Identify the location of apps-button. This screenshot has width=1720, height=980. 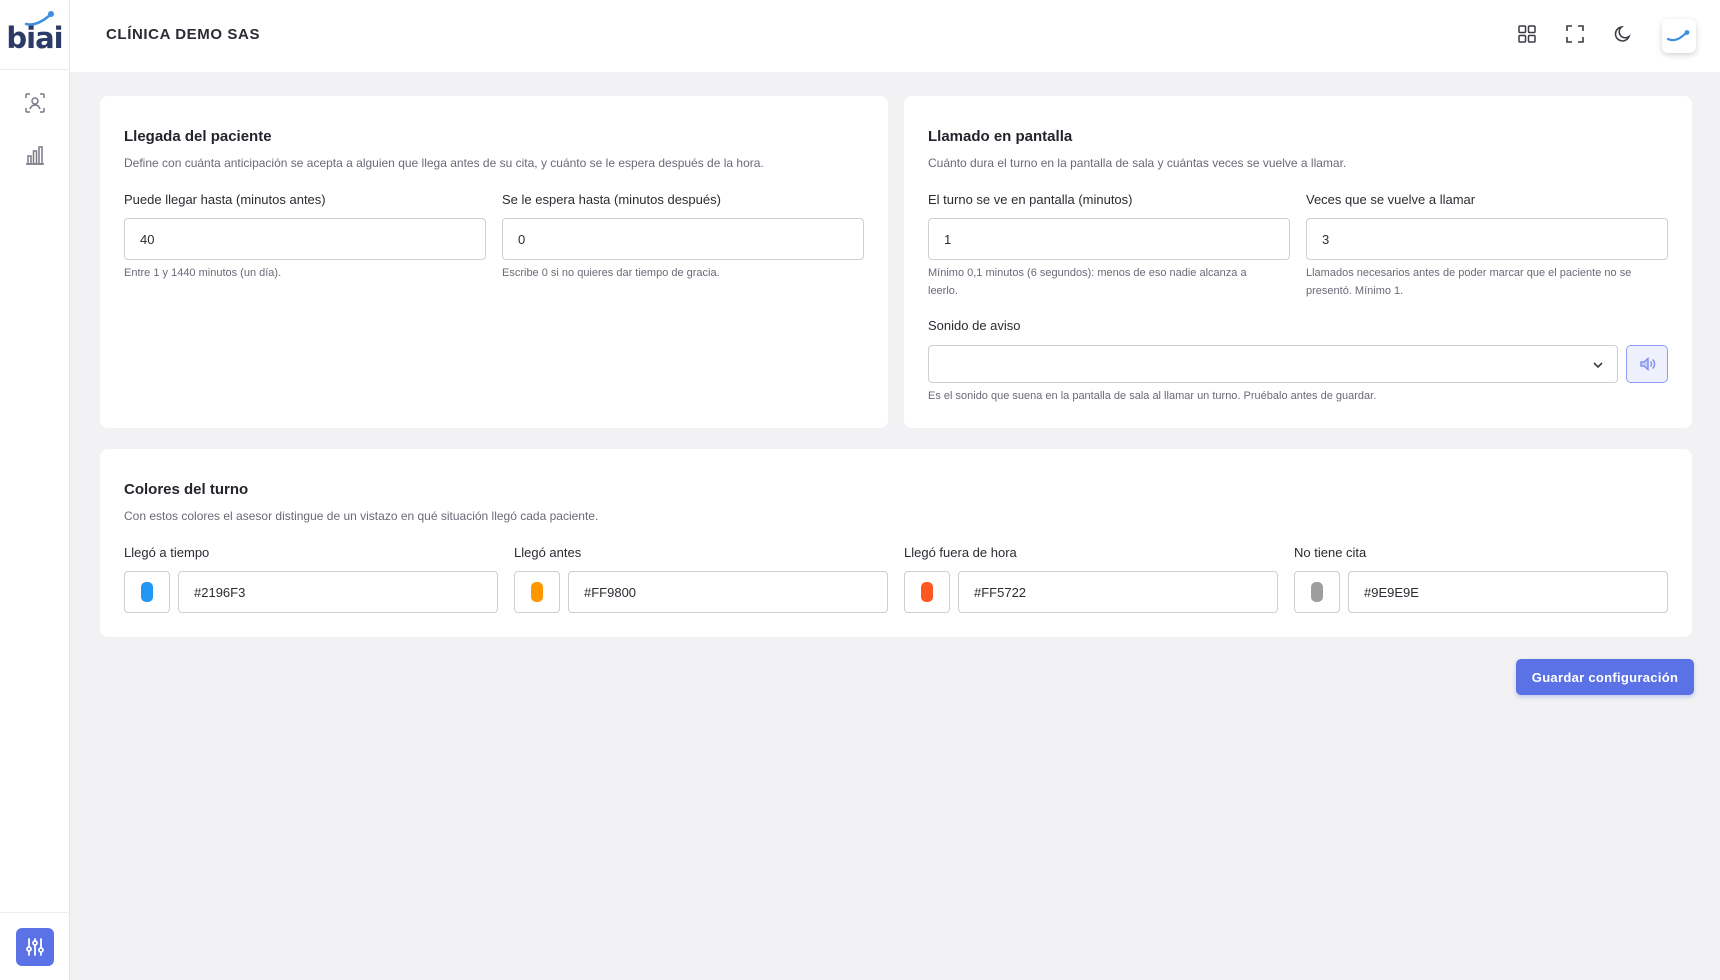
(1527, 34).